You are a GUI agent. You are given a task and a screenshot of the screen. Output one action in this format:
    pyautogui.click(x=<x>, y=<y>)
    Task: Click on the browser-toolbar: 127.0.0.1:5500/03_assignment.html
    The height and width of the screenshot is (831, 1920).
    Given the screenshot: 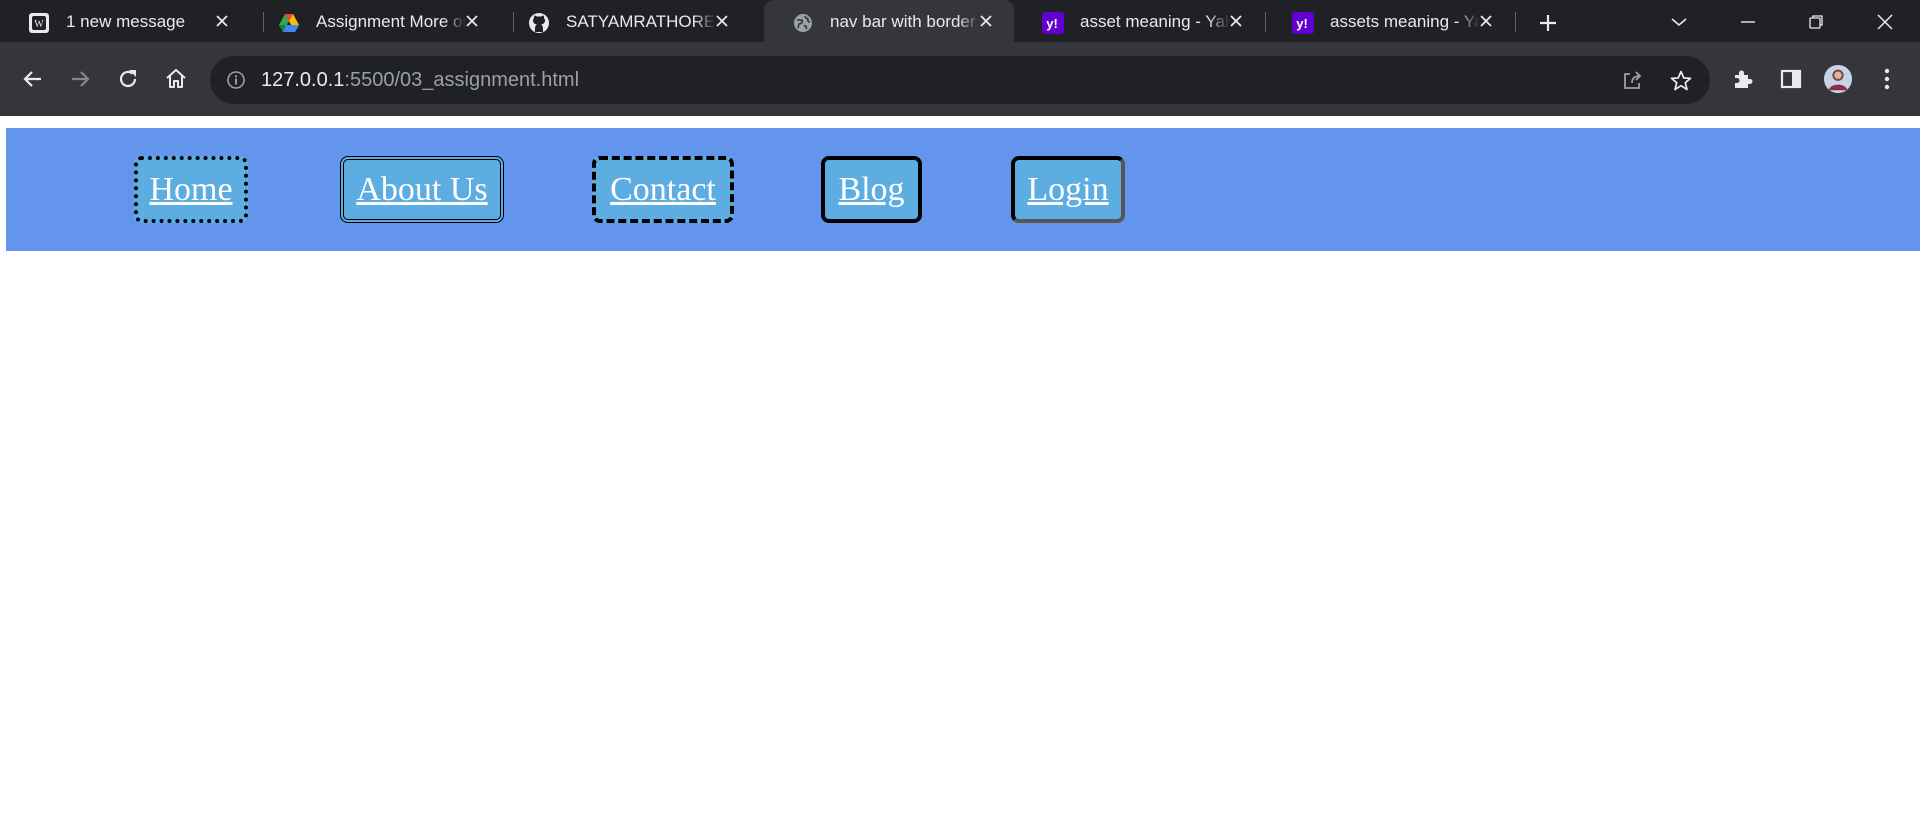 What is the action you would take?
    pyautogui.click(x=960, y=100)
    